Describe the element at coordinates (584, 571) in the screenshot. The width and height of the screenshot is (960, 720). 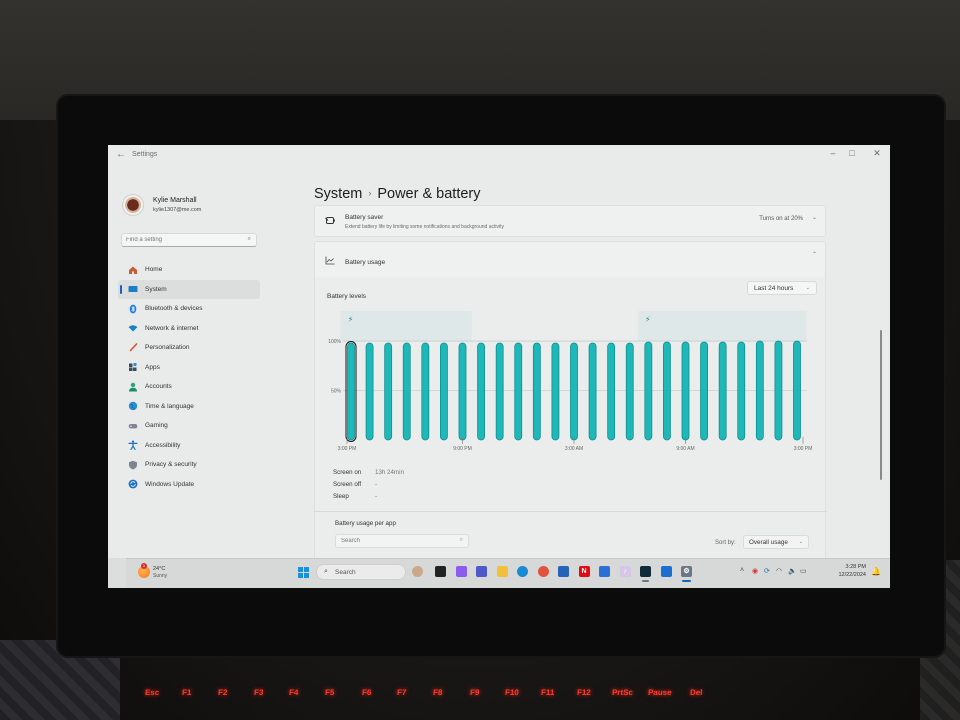
I see `netflix-icon: N` at that location.